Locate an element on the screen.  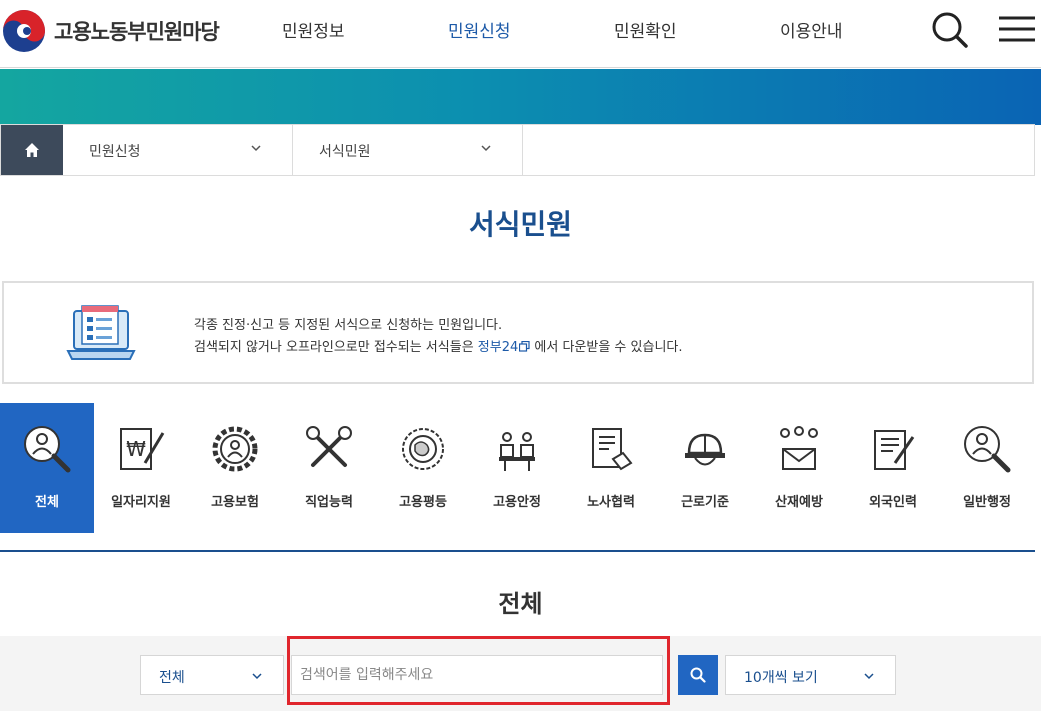
site-header: 고용노동부민원마당 민원정보 민원신청 민원확인 이용안내 is located at coordinates (520, 34).